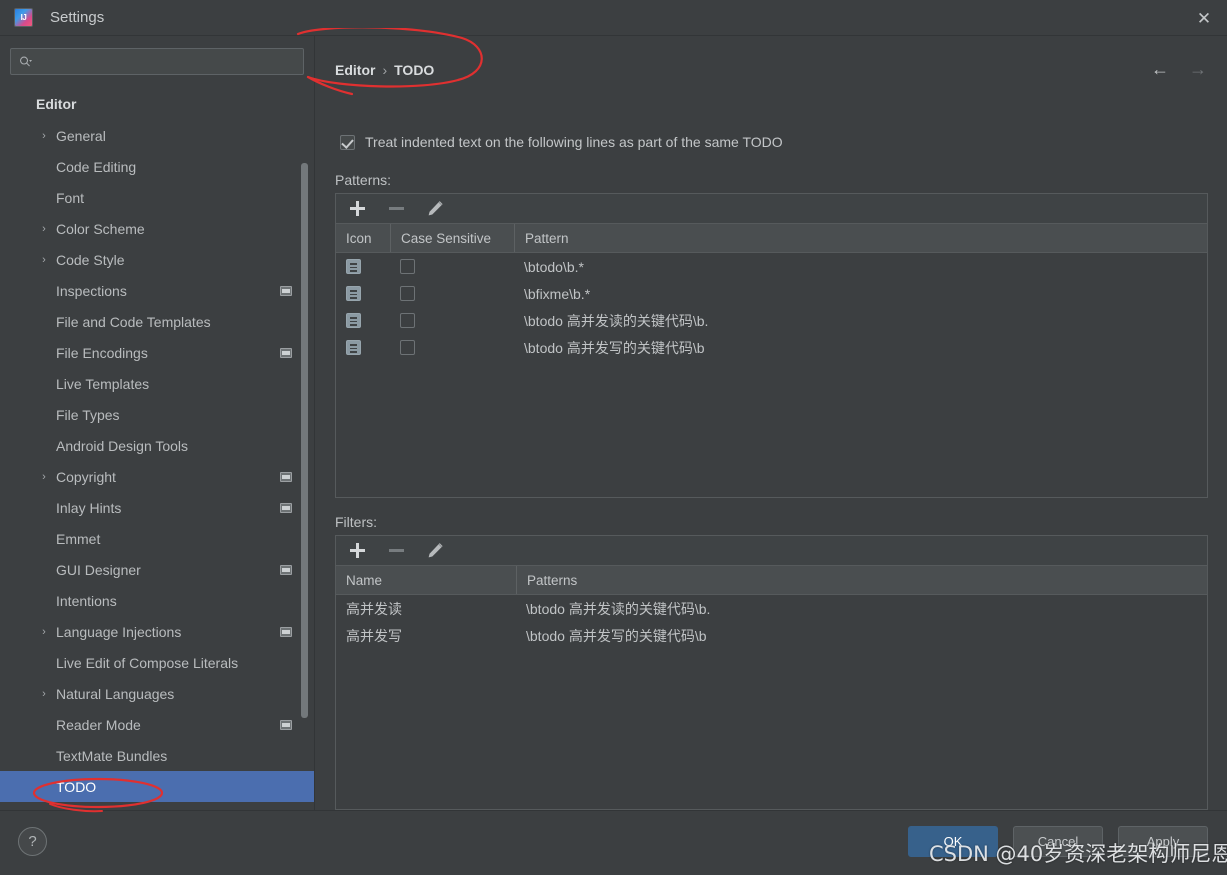 This screenshot has height=875, width=1227. I want to click on pattern-text-cell: \btodo\b.*, so click(554, 266).